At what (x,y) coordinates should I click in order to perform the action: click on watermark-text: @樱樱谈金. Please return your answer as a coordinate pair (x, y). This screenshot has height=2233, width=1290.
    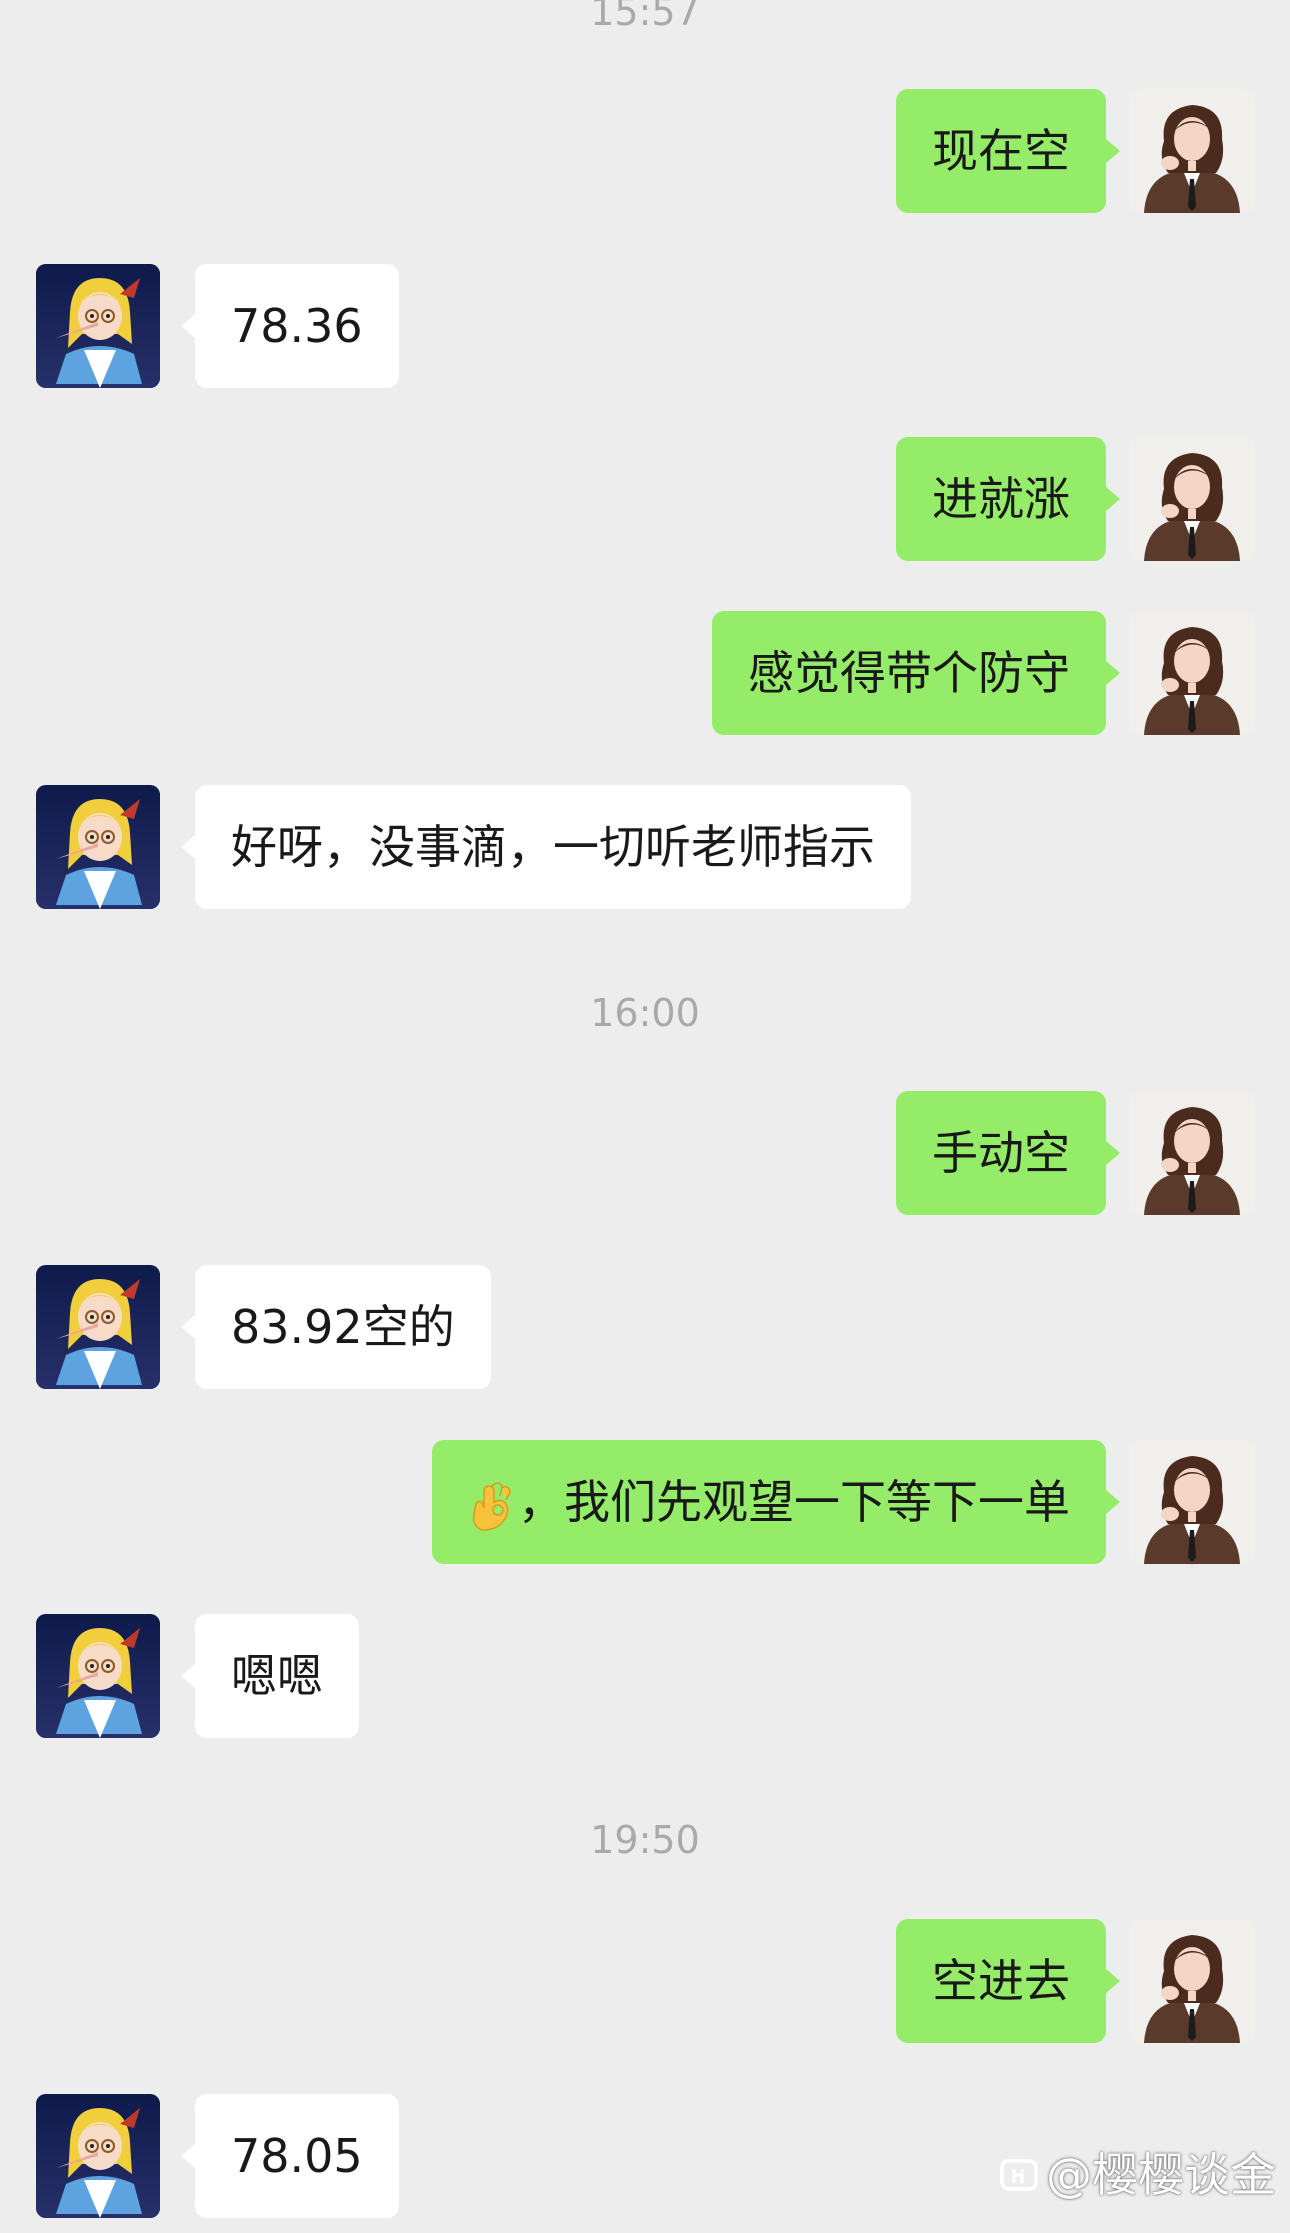
    Looking at the image, I should click on (1161, 2175).